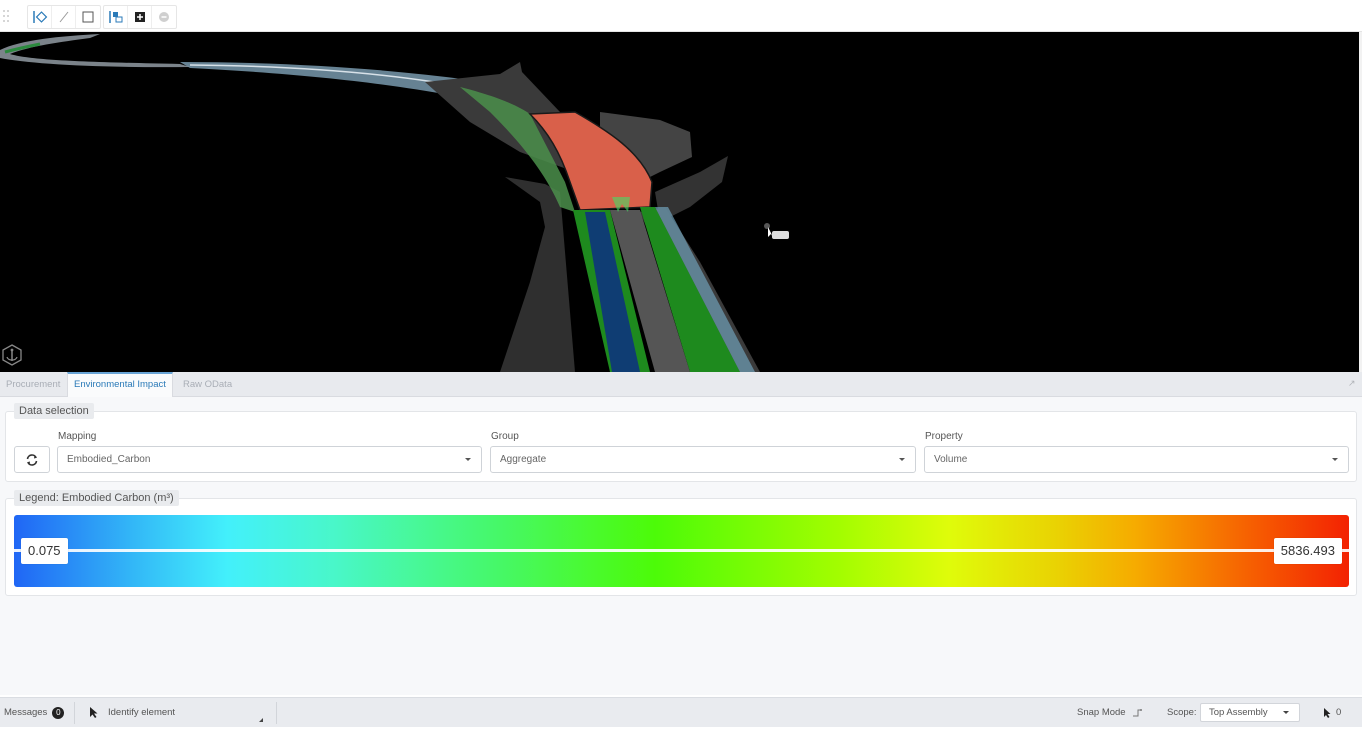 This screenshot has width=1362, height=730. I want to click on mapping-label: Mapping, so click(77, 436).